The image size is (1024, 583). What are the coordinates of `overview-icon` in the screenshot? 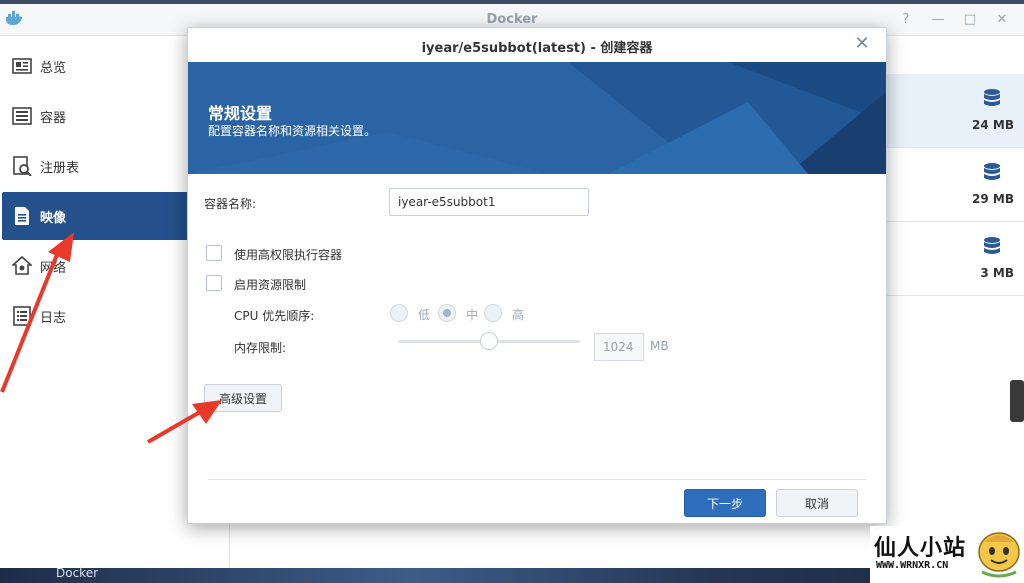 It's located at (22, 66).